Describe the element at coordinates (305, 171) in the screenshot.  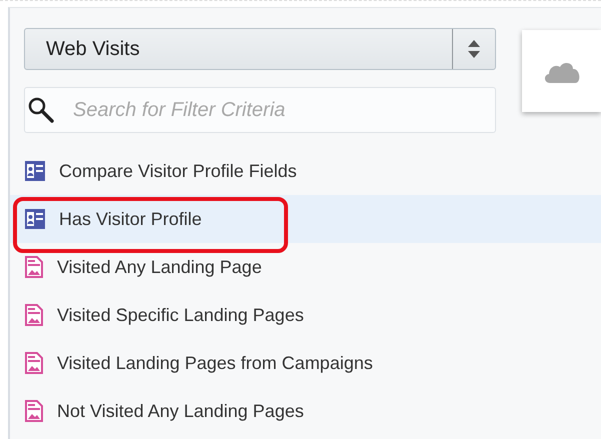
I see `filter-item: Compare Visitor Profile Fields` at that location.